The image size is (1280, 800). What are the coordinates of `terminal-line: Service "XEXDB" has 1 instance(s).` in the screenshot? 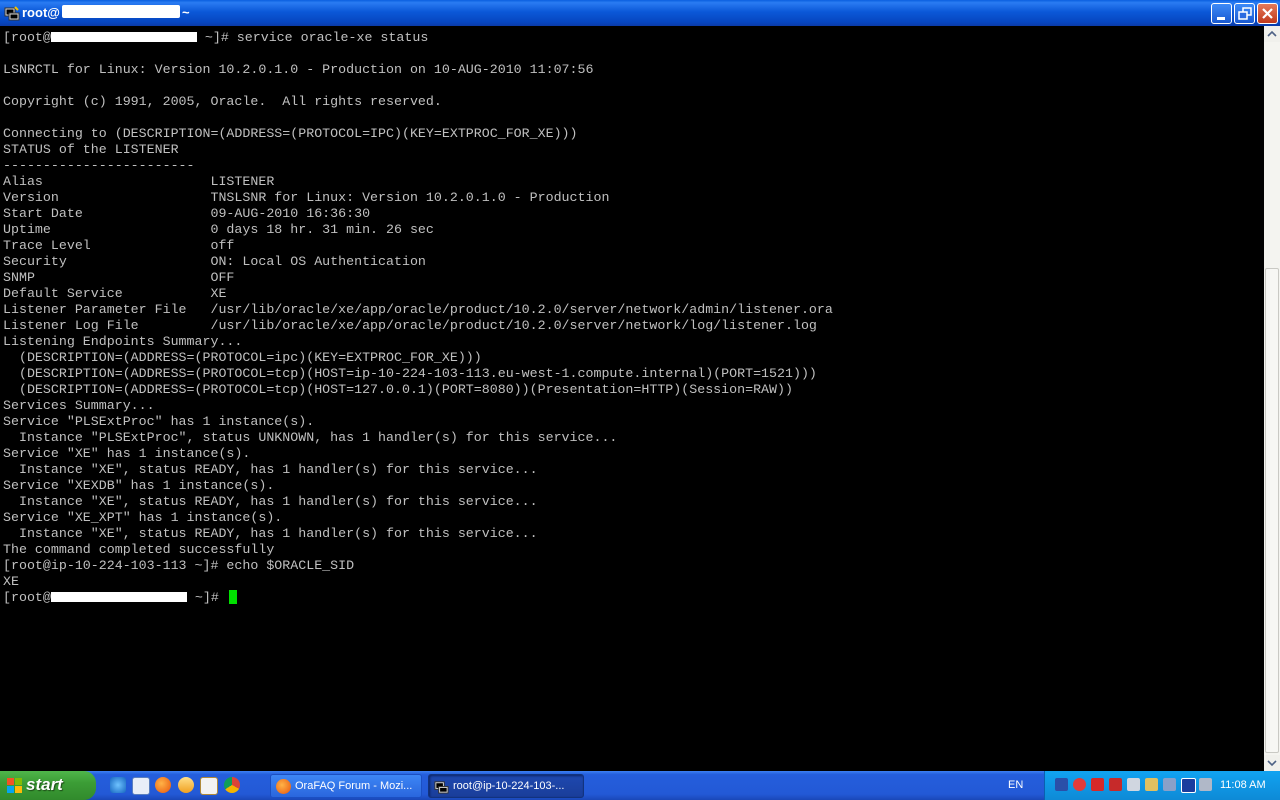 It's located at (138, 486).